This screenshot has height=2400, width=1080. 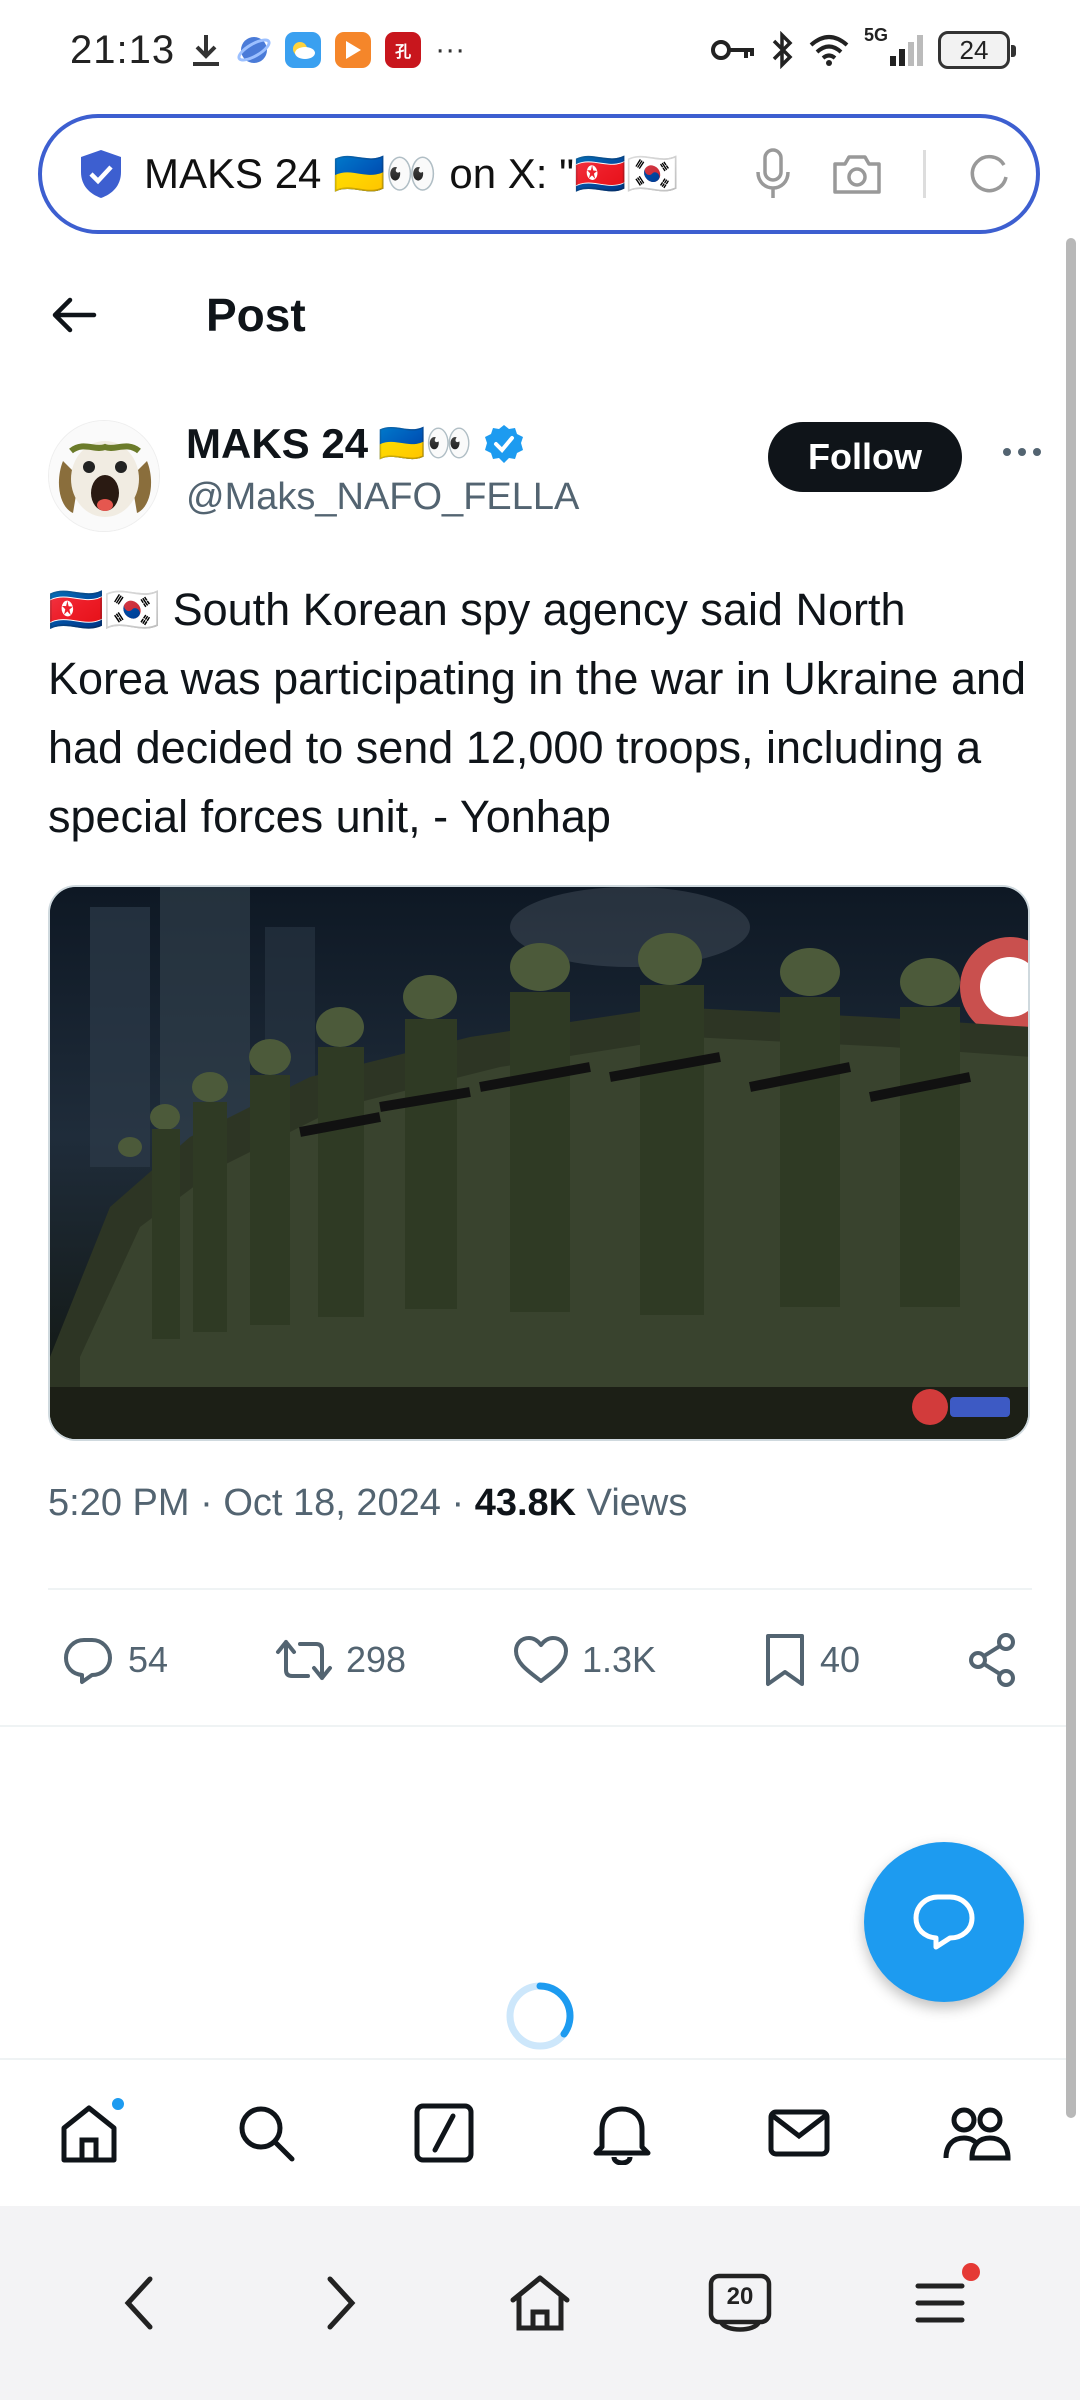 What do you see at coordinates (740, 2296) in the screenshot?
I see `tabs-count: 20` at bounding box center [740, 2296].